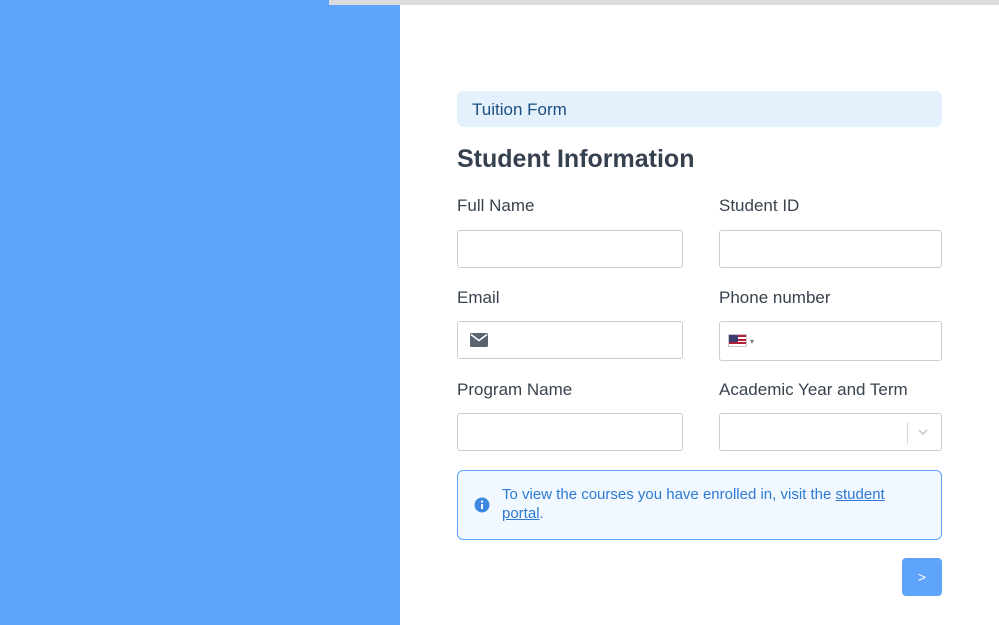 The image size is (999, 625). Describe the element at coordinates (775, 297) in the screenshot. I see `phone-label: Phone number` at that location.